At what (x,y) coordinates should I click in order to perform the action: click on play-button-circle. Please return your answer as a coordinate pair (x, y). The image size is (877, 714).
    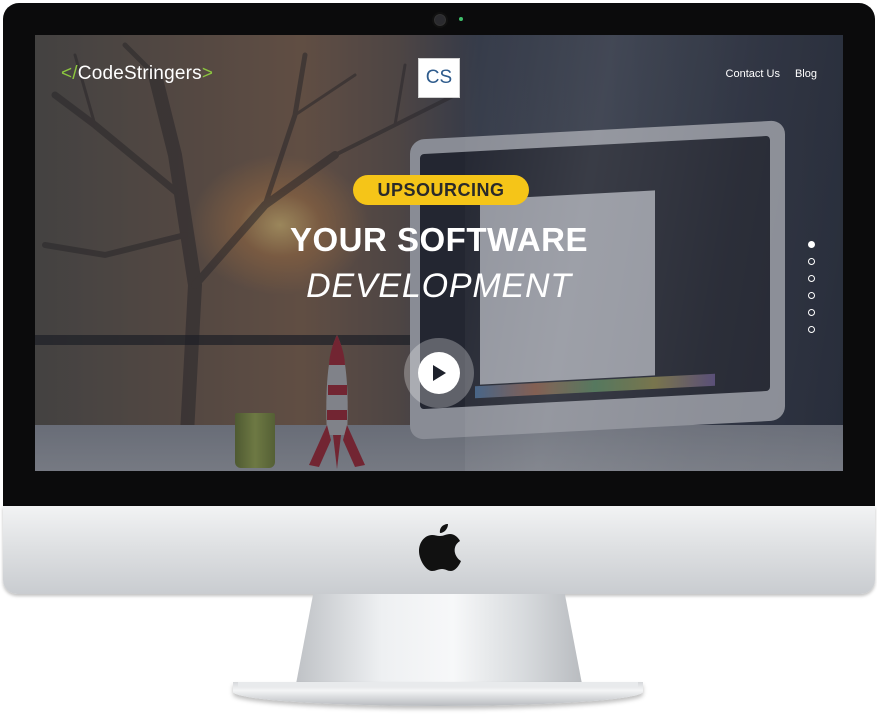
    Looking at the image, I should click on (439, 373).